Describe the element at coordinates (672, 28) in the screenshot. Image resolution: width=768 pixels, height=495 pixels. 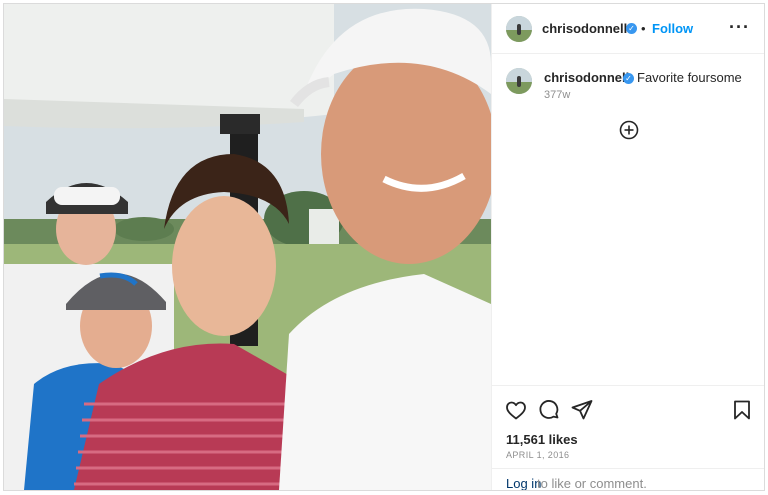
I see `follow-button: Follow` at that location.